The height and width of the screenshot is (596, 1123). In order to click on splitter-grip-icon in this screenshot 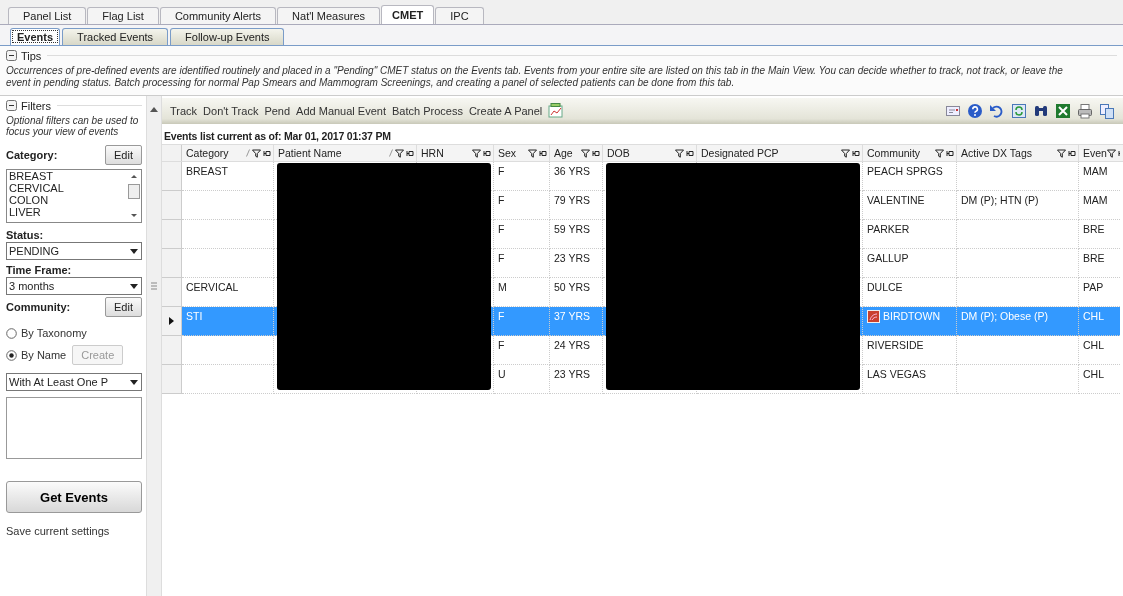, I will do `click(154, 286)`.